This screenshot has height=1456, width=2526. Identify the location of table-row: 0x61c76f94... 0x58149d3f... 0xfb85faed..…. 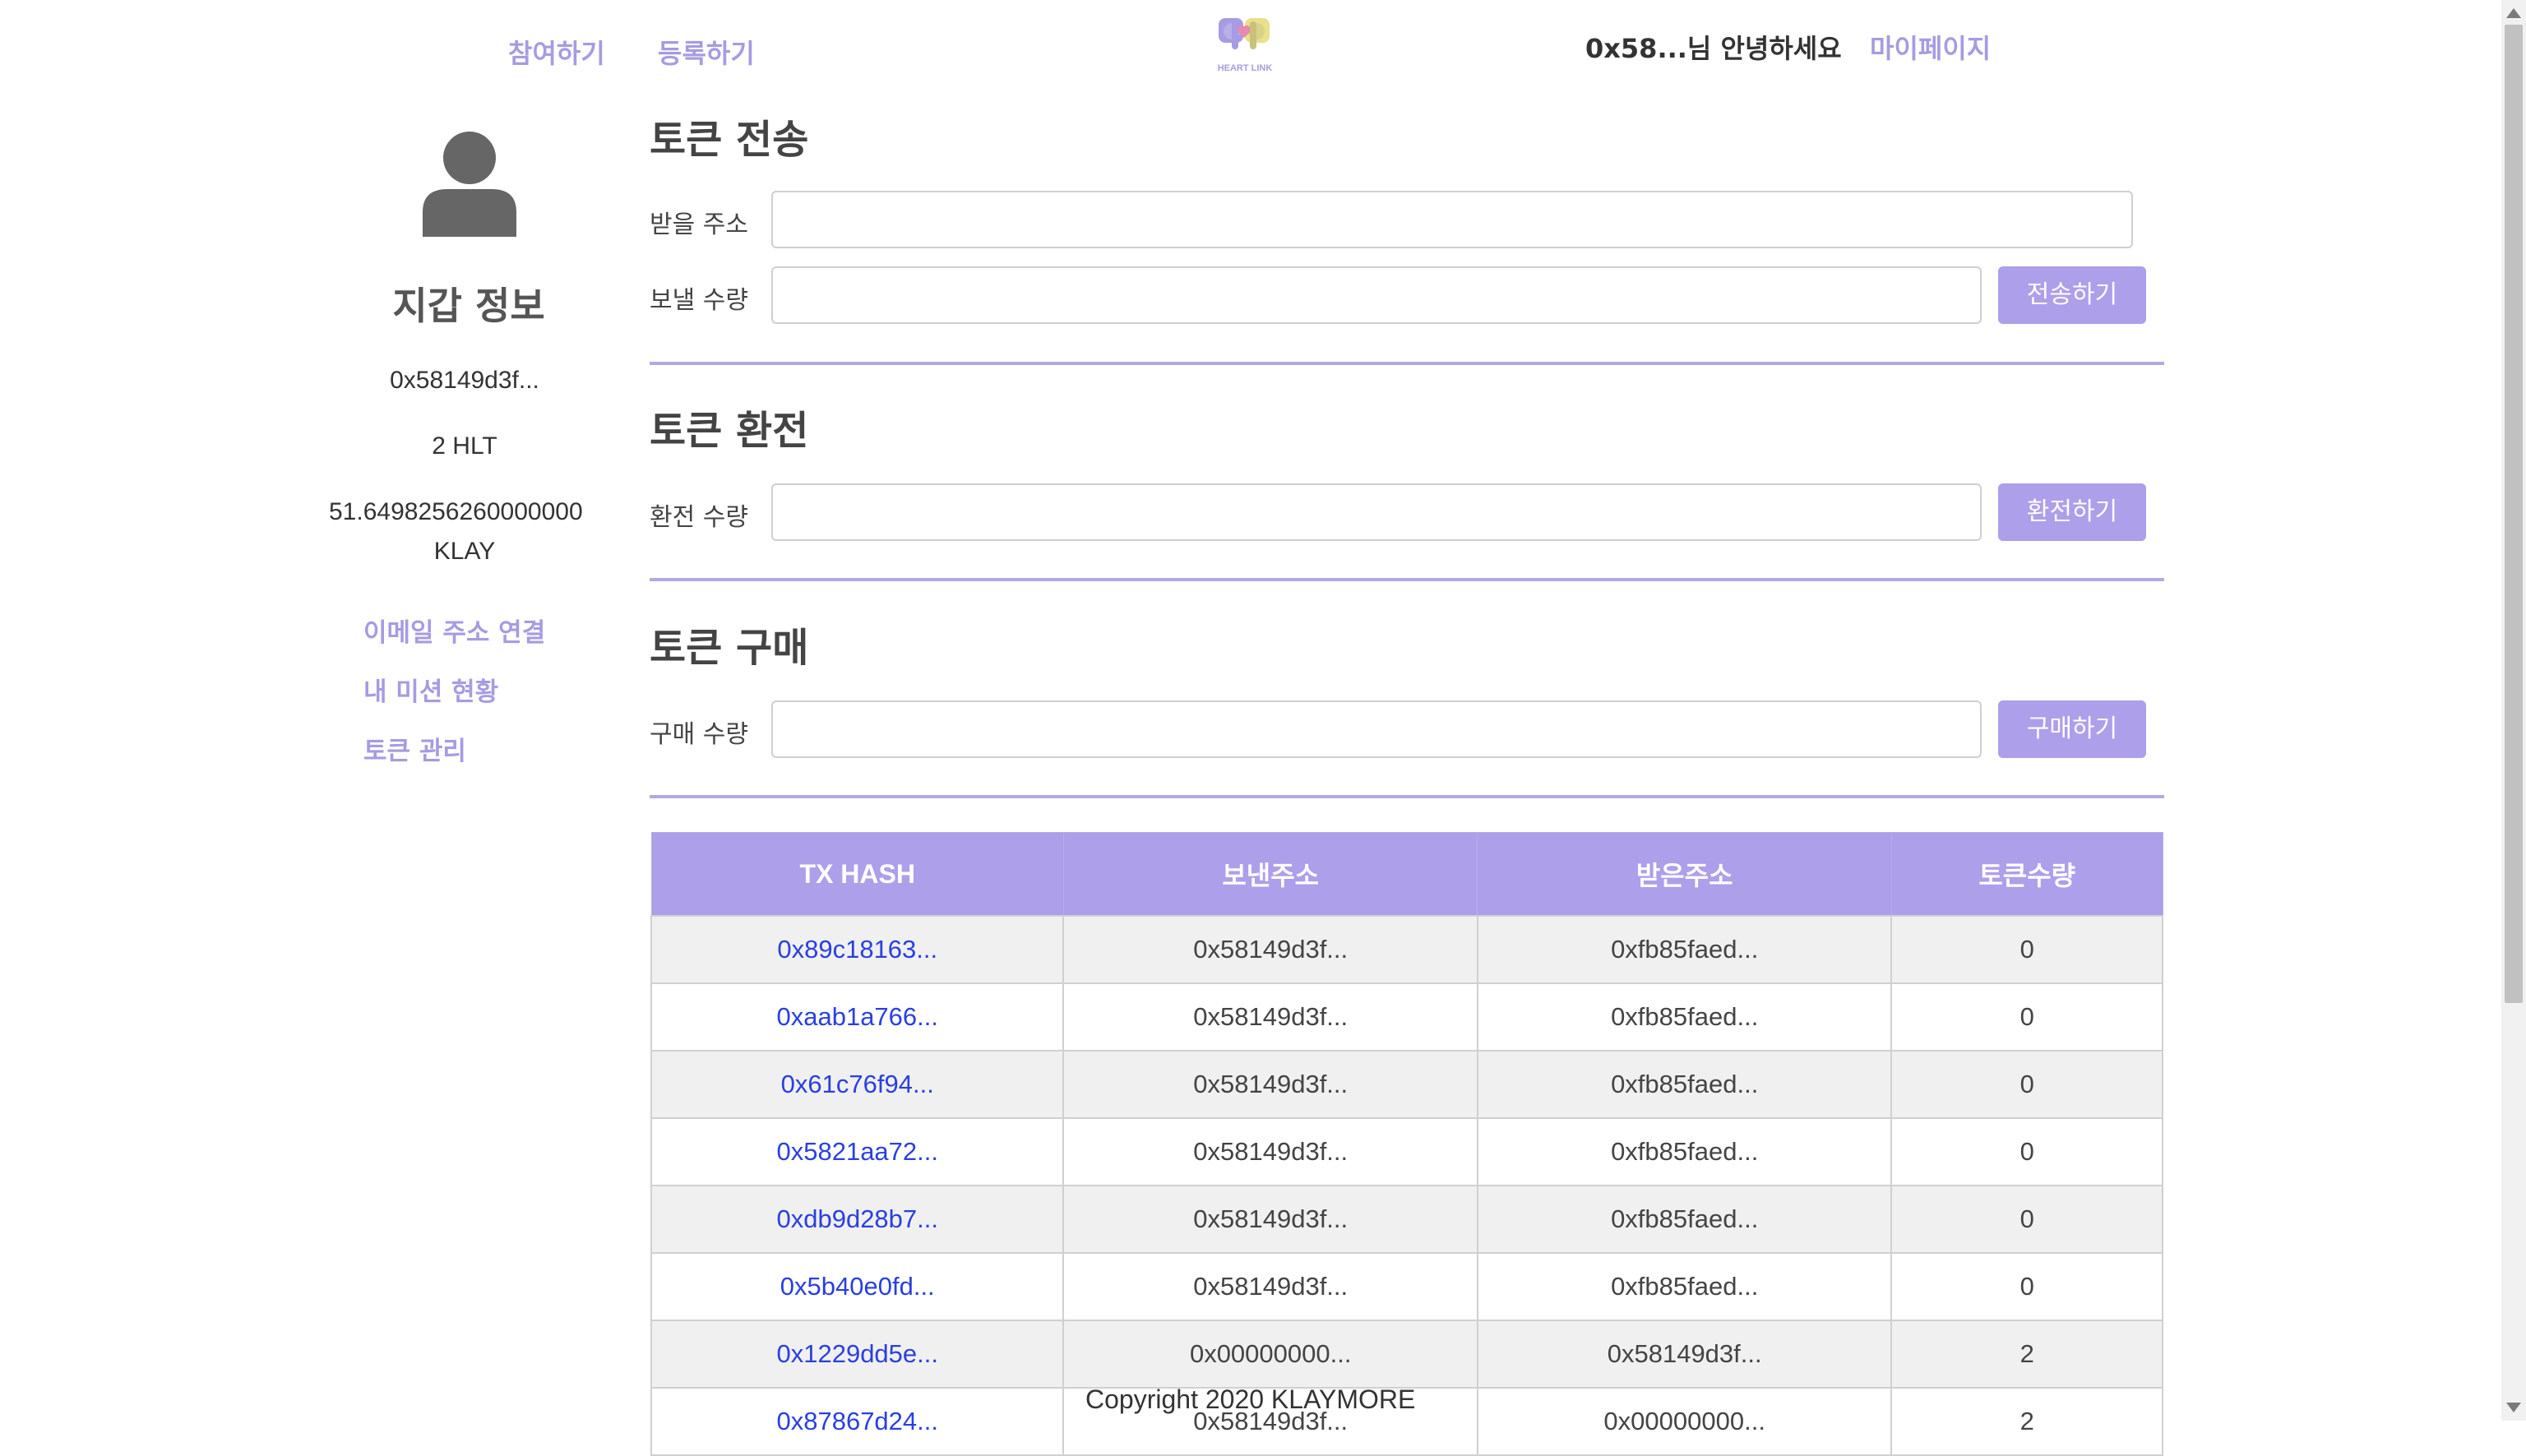
(1406, 1084).